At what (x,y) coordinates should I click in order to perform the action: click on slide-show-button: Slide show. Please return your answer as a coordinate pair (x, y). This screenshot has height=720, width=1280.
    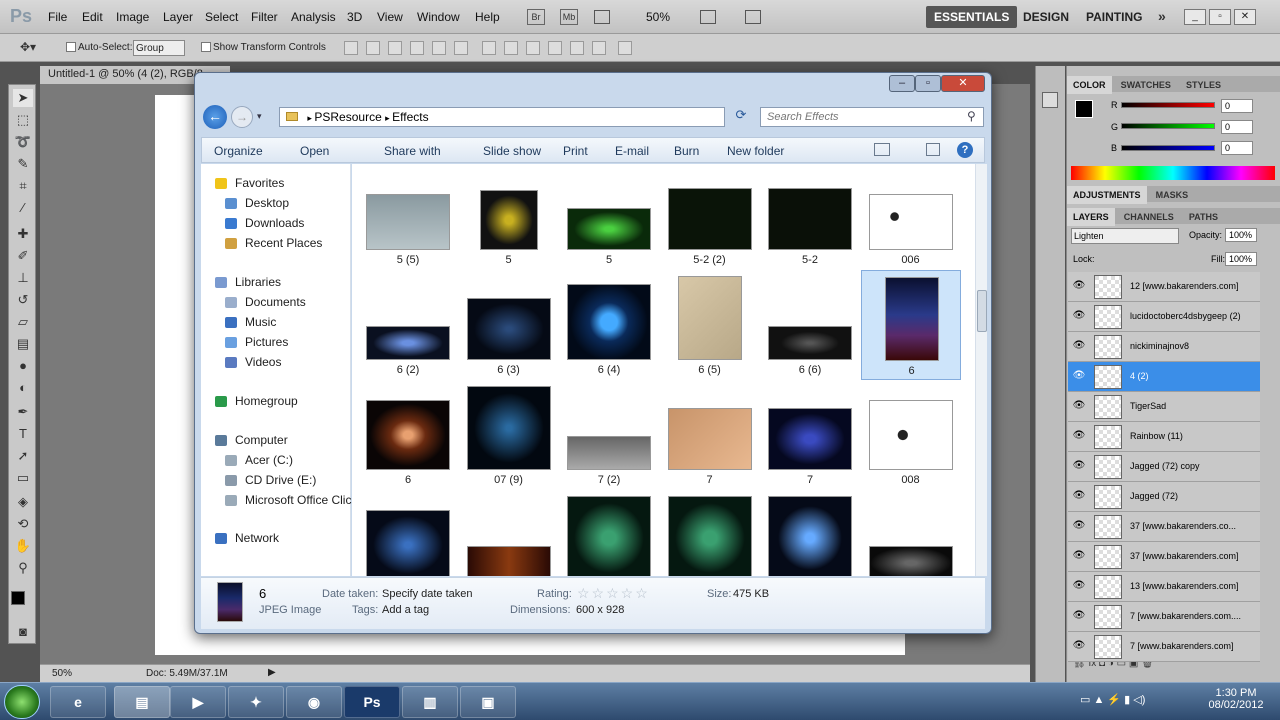
    Looking at the image, I should click on (512, 151).